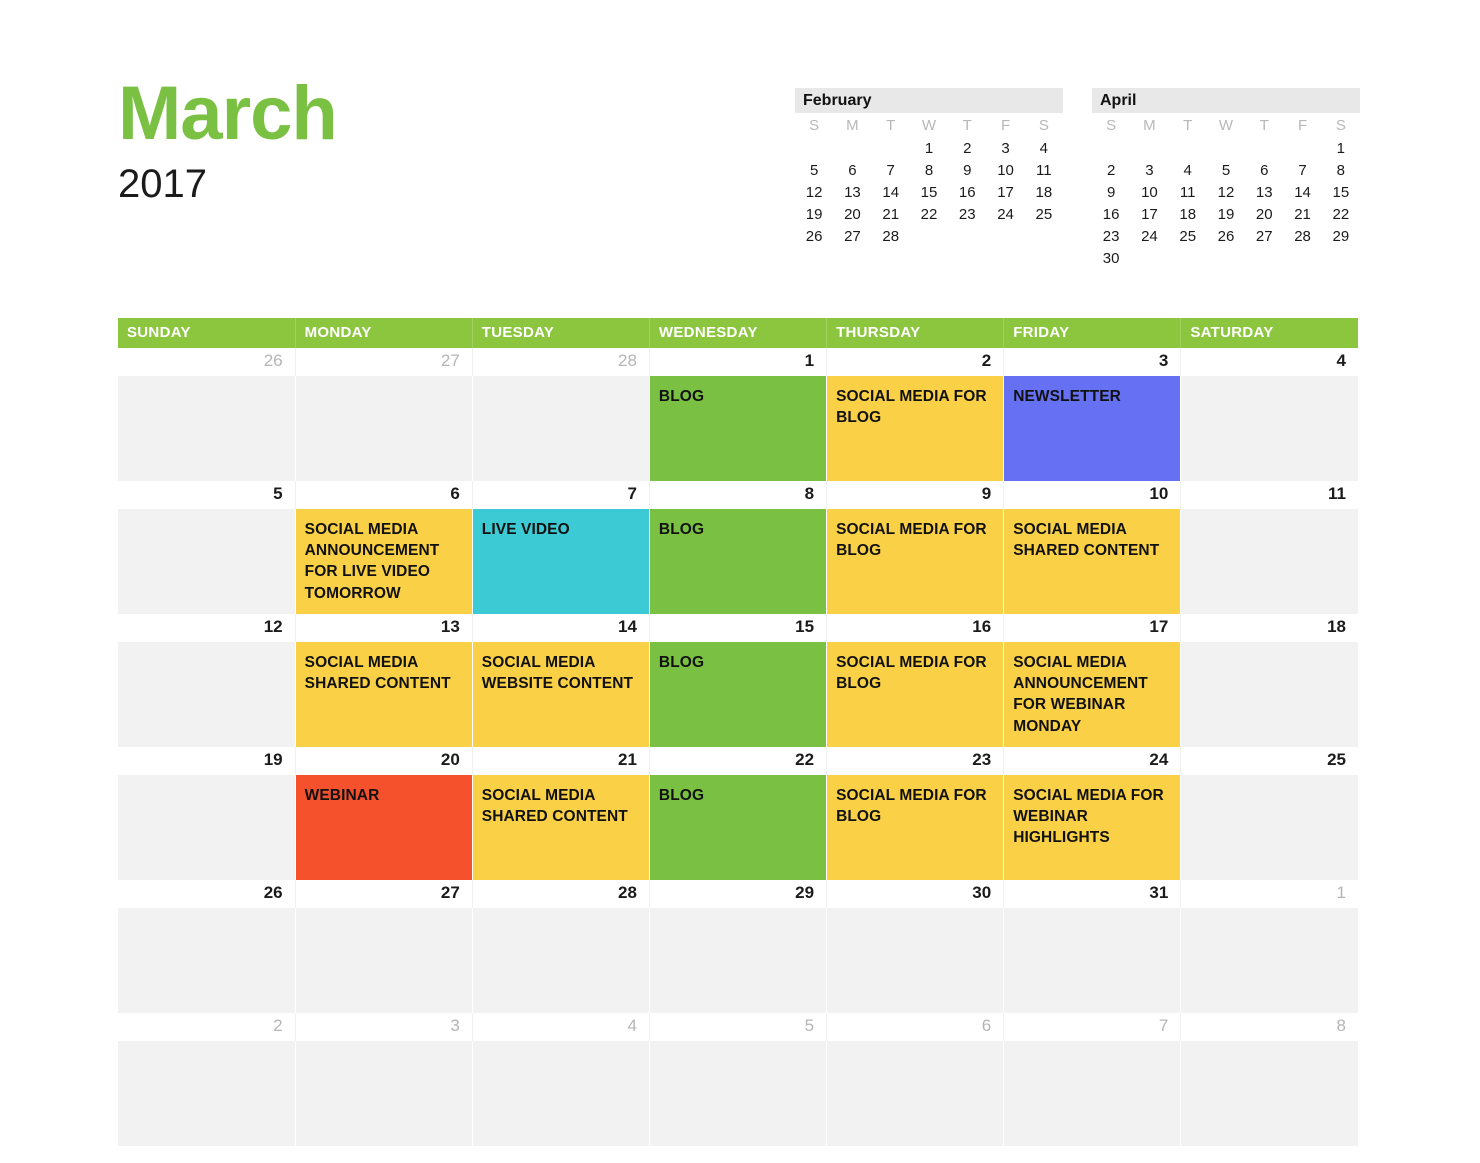 This screenshot has width=1480, height=1163. What do you see at coordinates (1269, 761) in the screenshot?
I see `date-cell: 25` at bounding box center [1269, 761].